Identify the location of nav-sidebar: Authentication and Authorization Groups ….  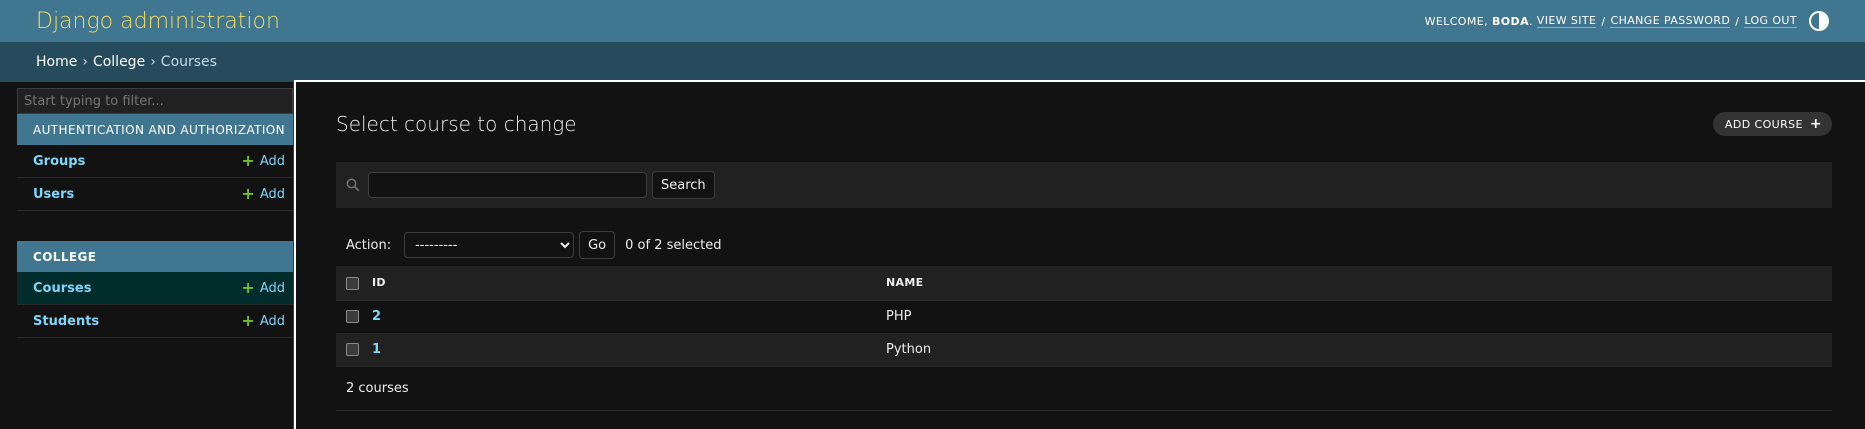
(155, 255).